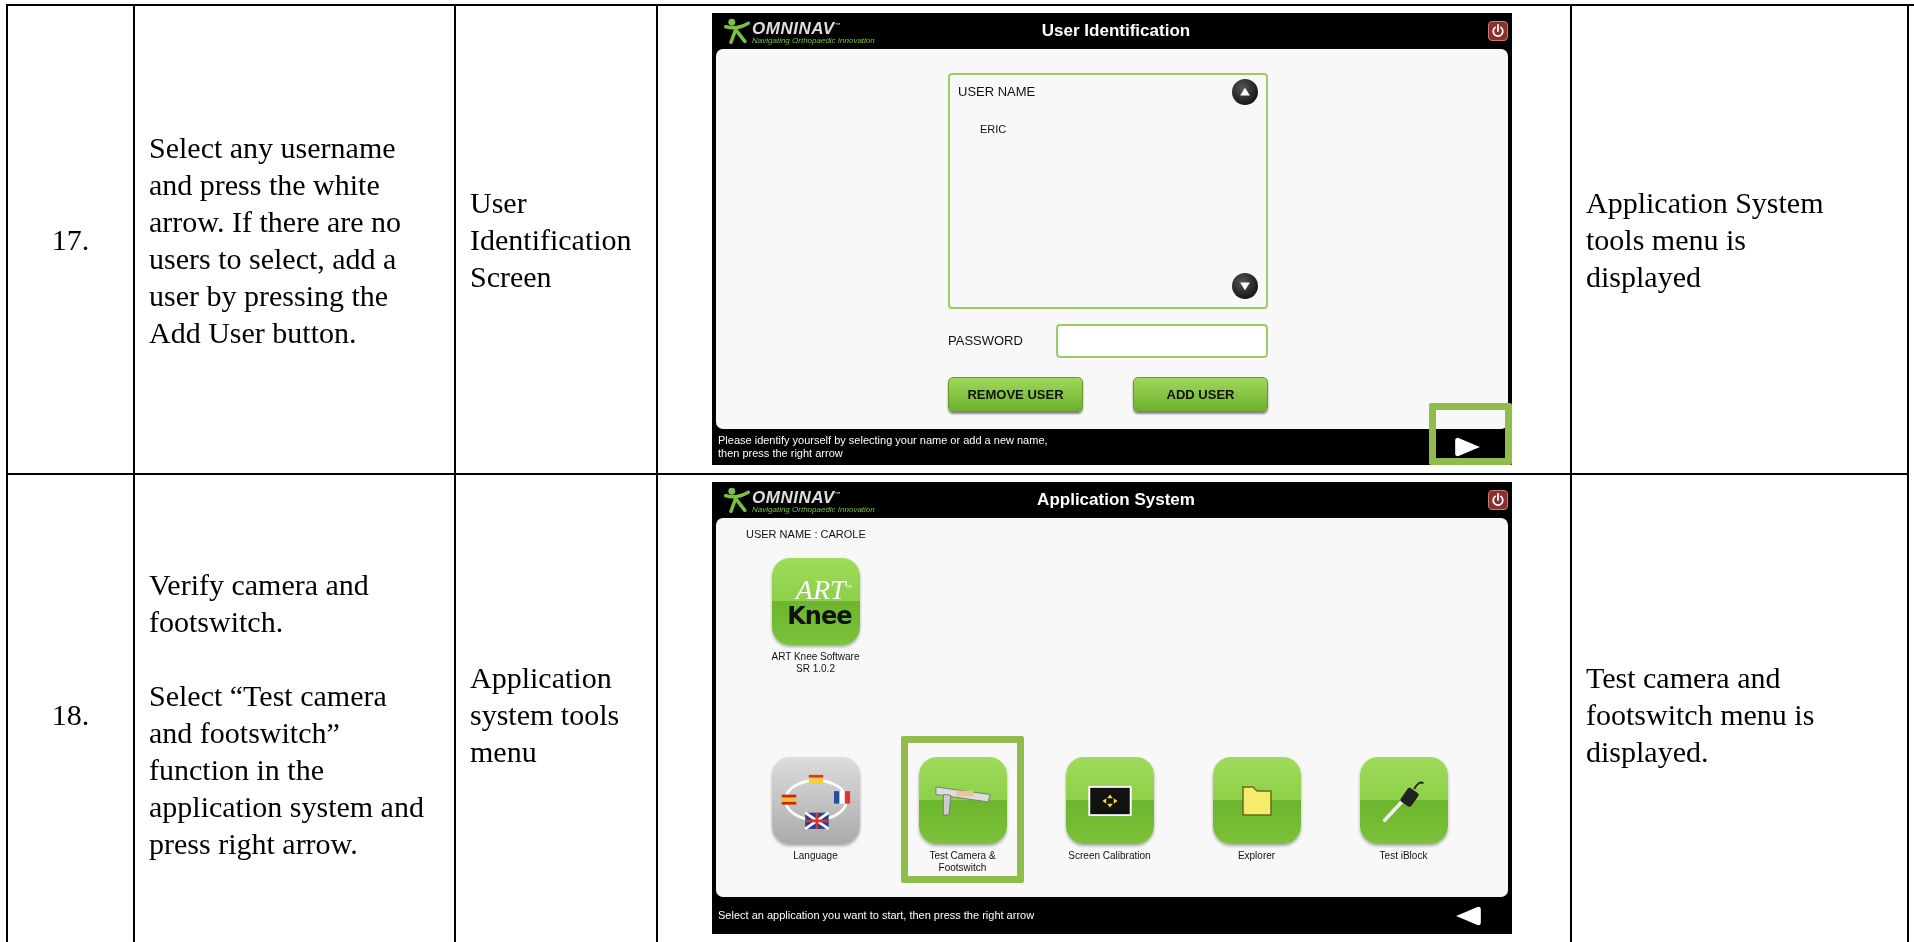 Image resolution: width=1914 pixels, height=942 pixels. I want to click on list-label: USER NAME, so click(997, 92).